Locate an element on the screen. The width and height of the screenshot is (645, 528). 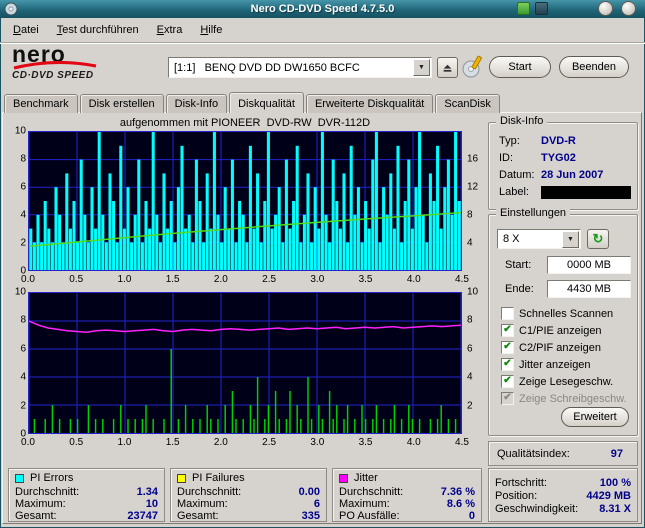
pi-failures-left-axis: 10 8 6 4 2 0 is located at coordinates (20, 363).